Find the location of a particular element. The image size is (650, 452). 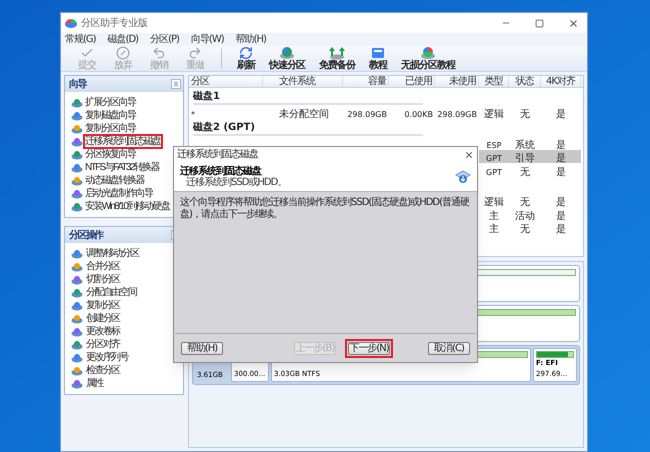

panel-title: 向导 is located at coordinates (77, 85).